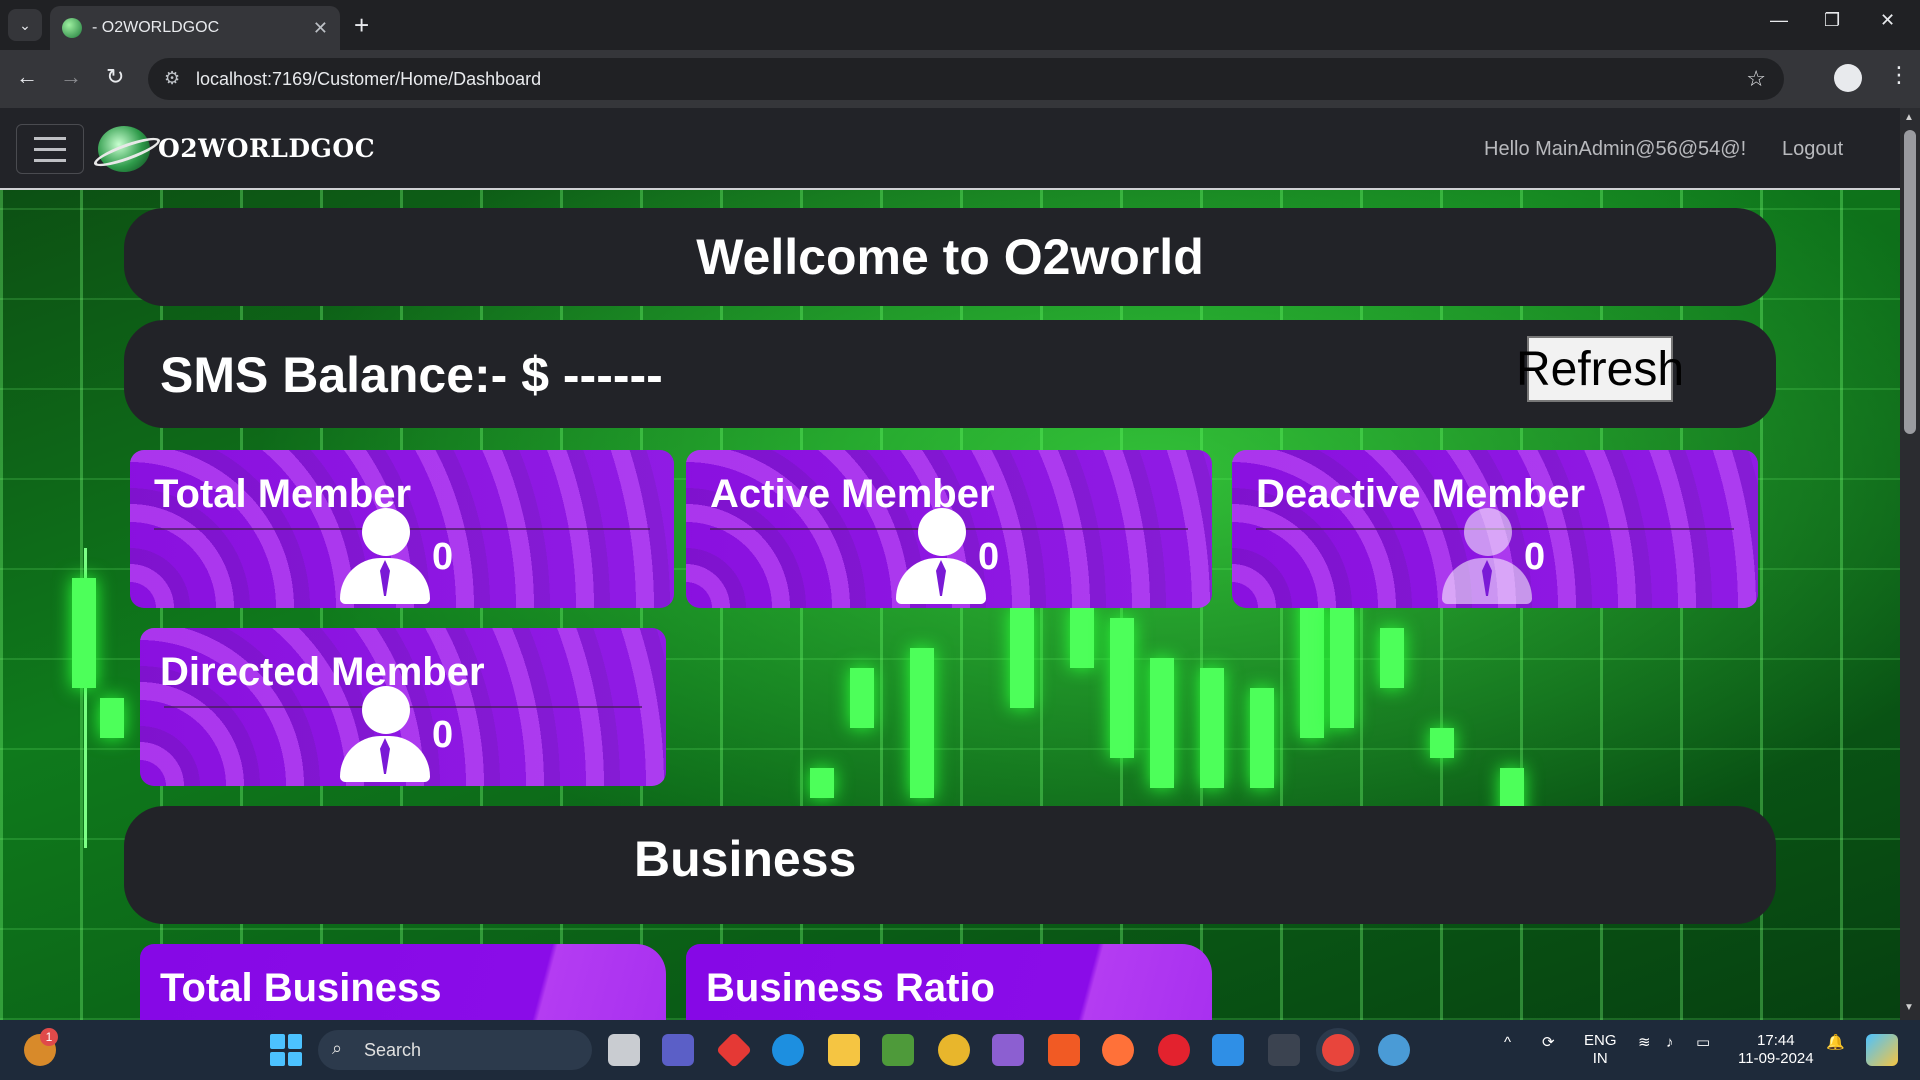 The height and width of the screenshot is (1080, 1920). I want to click on card-title: Deactive Member, so click(1421, 494).